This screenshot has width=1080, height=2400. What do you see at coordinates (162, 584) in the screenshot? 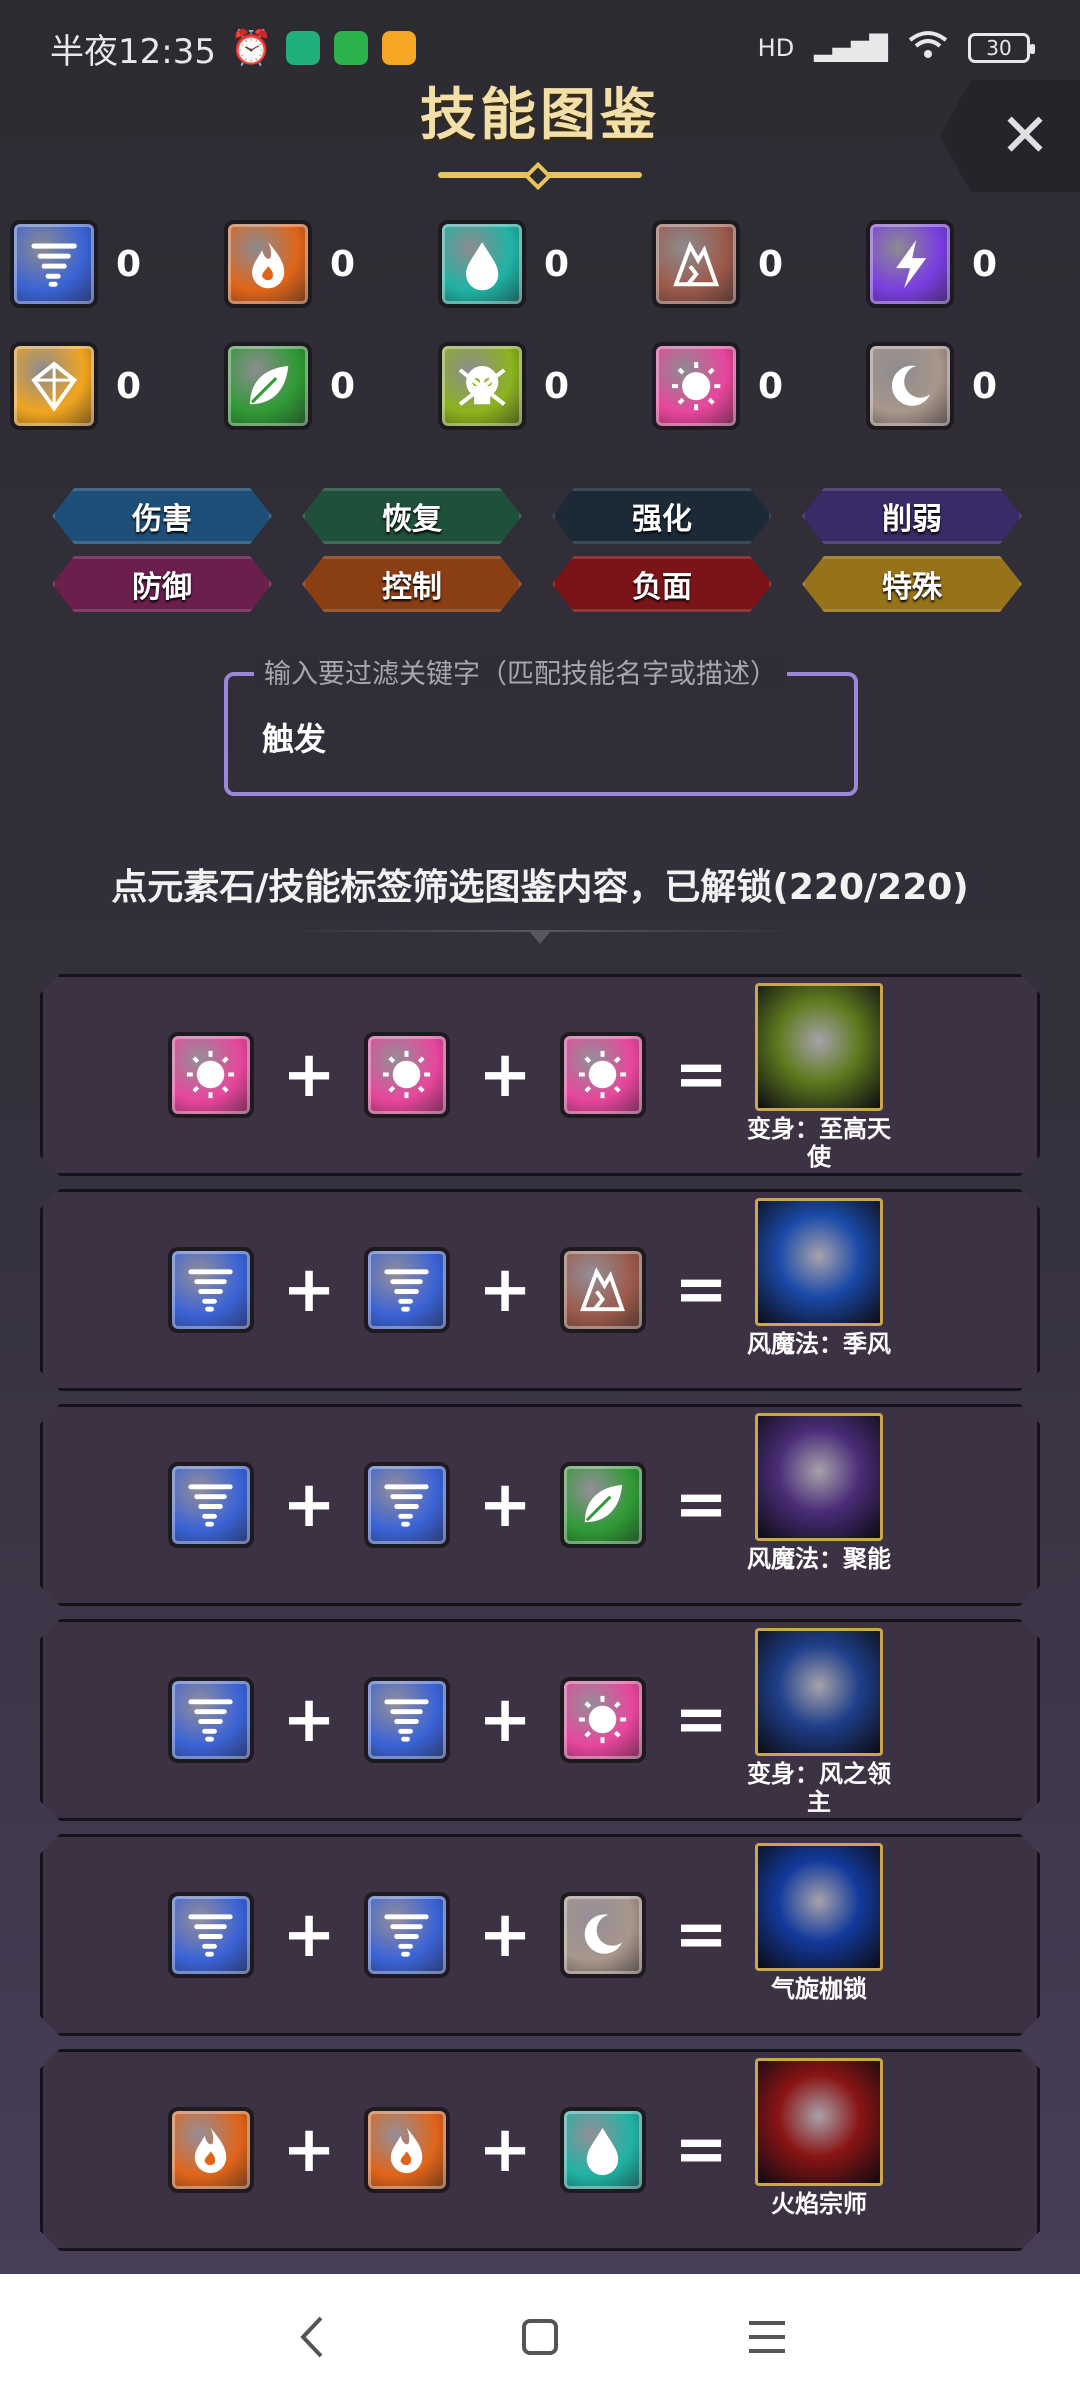
I see `tag-filter: 防御` at bounding box center [162, 584].